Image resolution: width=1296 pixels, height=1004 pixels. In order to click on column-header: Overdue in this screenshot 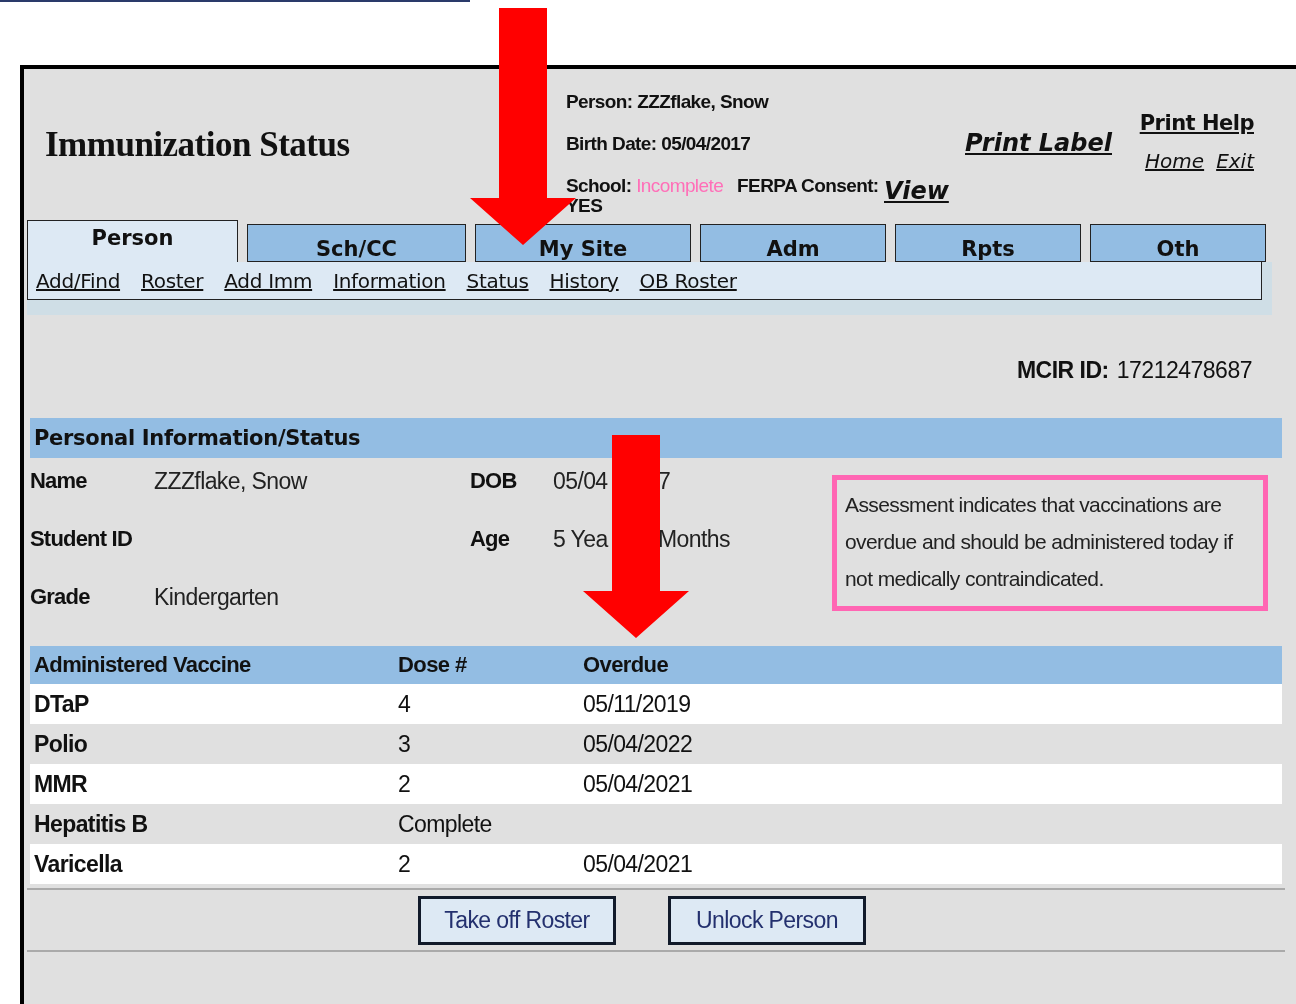, I will do `click(930, 665)`.